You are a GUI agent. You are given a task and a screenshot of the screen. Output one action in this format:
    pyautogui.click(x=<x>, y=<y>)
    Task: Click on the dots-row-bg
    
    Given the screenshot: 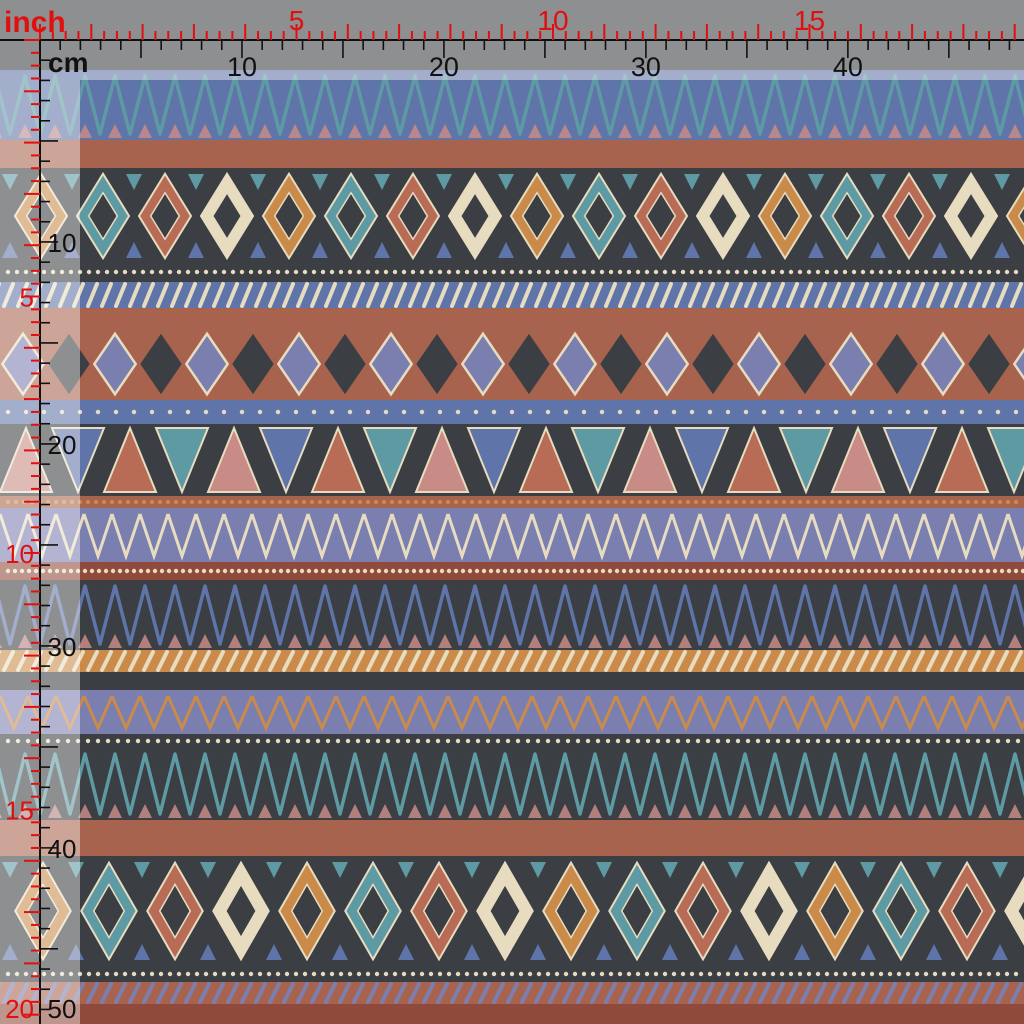 What is the action you would take?
    pyautogui.click(x=512, y=741)
    